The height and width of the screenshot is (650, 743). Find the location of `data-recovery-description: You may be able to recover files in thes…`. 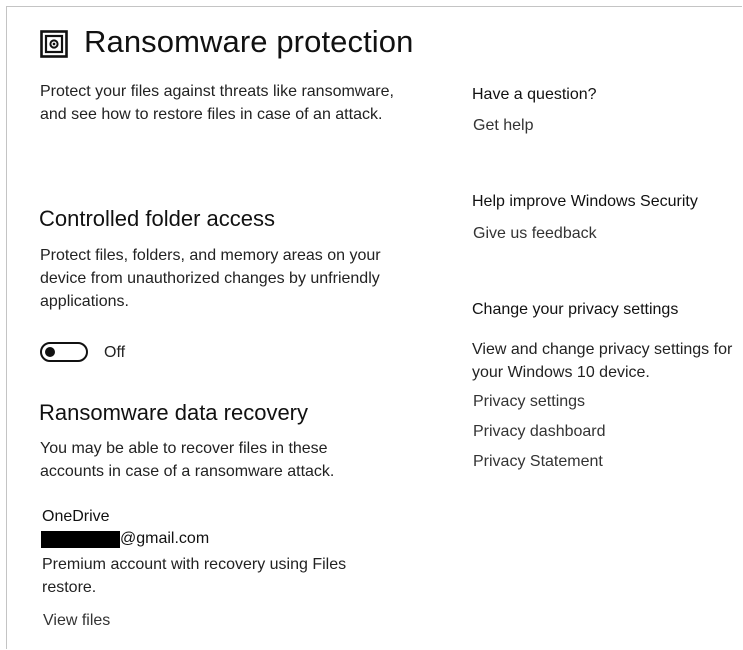

data-recovery-description: You may be able to recover files in thes… is located at coordinates (187, 460).